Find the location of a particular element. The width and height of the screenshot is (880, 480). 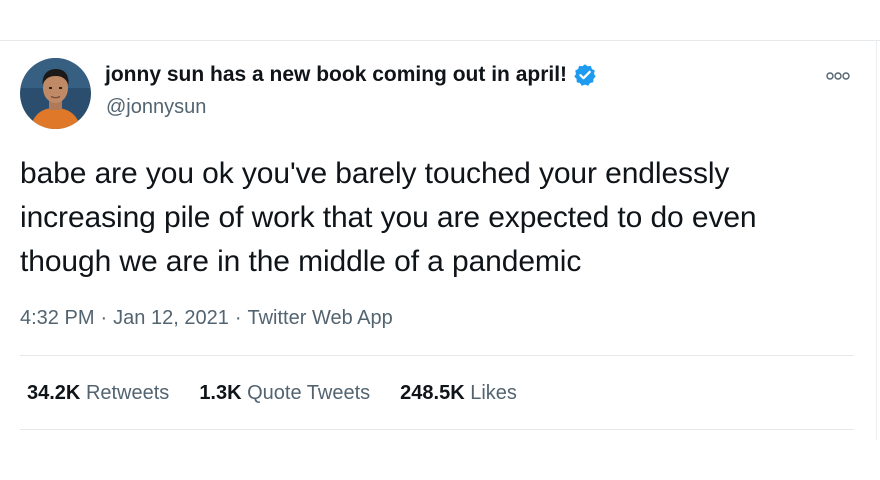

more-options-button is located at coordinates (838, 77).